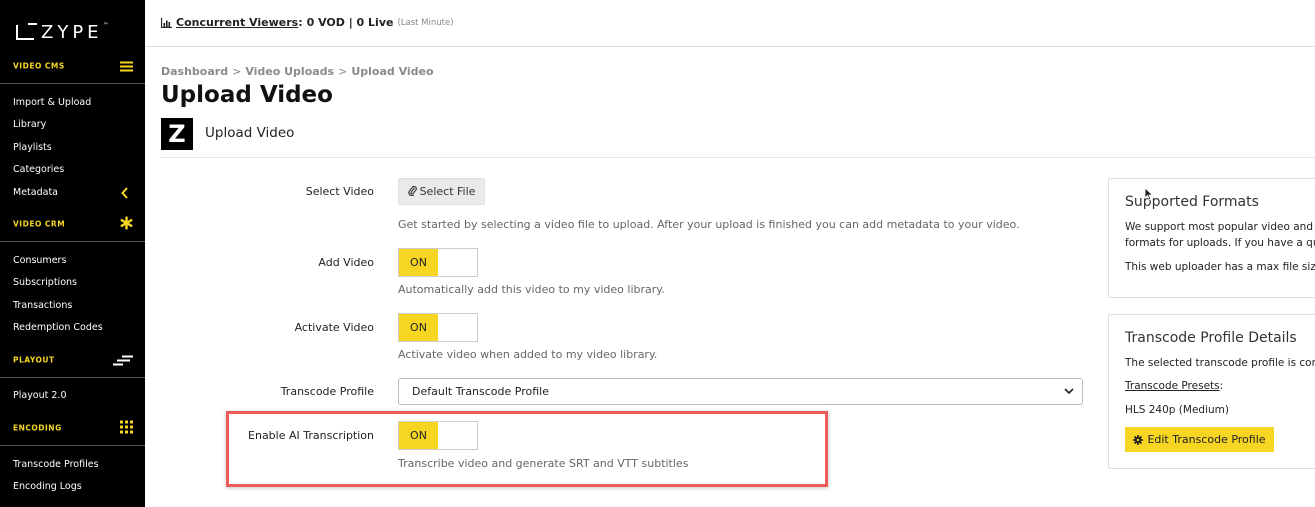 This screenshot has width=1315, height=507. What do you see at coordinates (346, 262) in the screenshot?
I see `add-video-label: Add Video` at bounding box center [346, 262].